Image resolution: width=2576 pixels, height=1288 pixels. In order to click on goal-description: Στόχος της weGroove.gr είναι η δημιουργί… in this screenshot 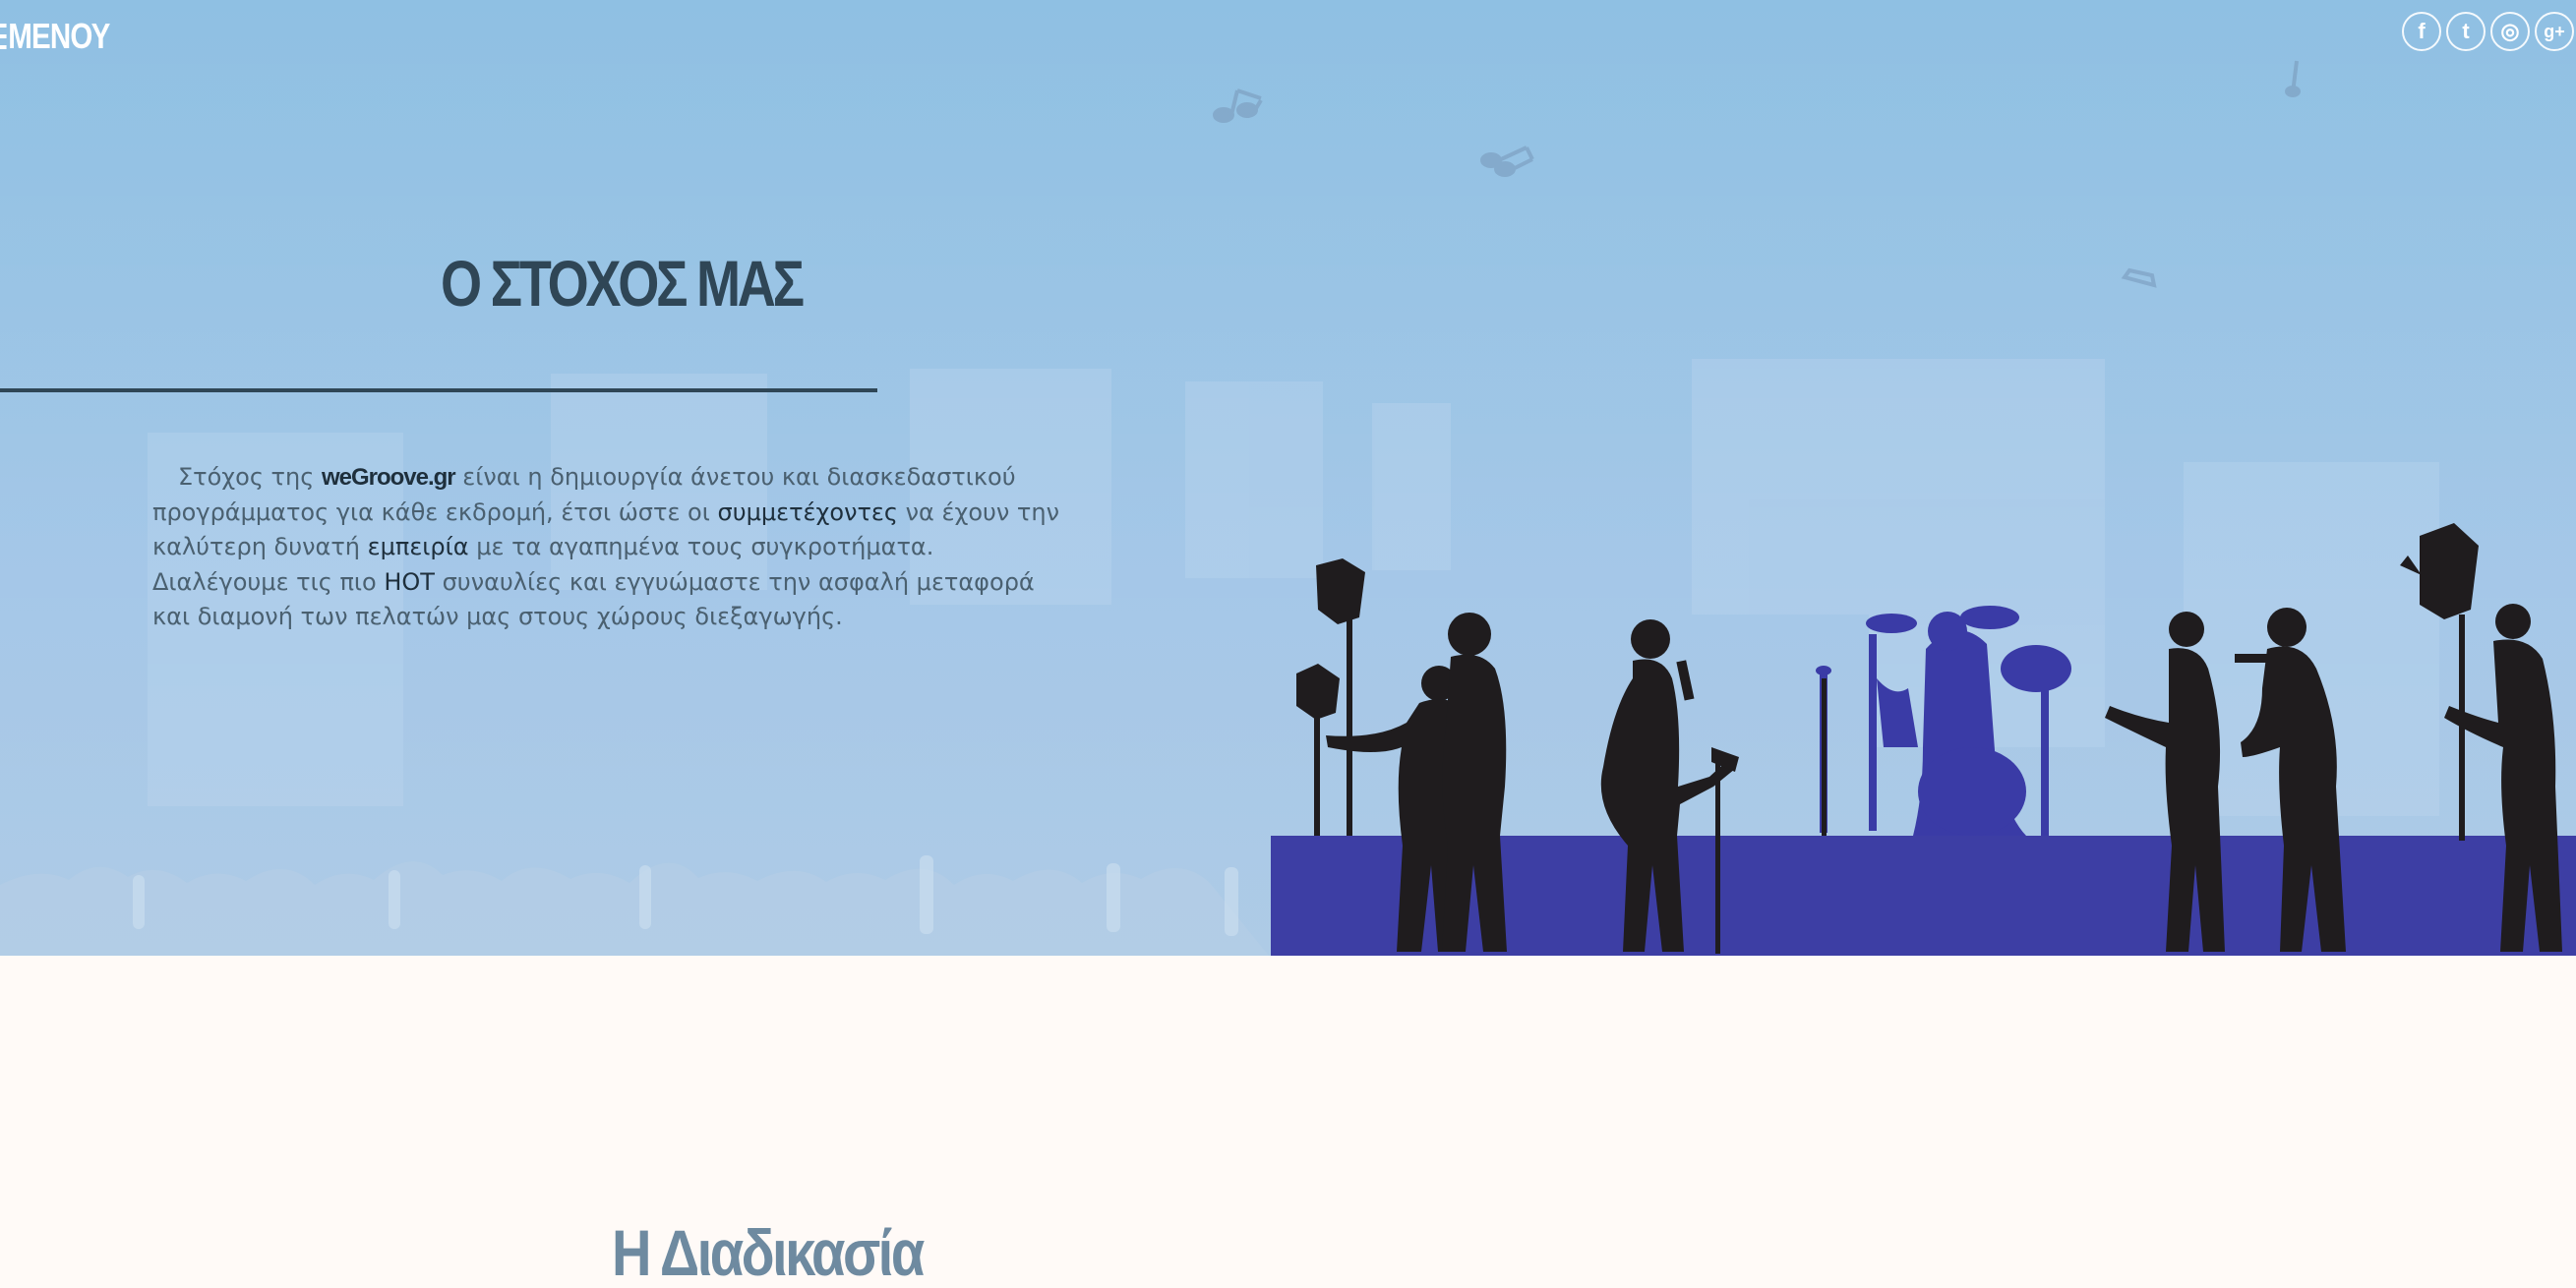, I will do `click(614, 547)`.